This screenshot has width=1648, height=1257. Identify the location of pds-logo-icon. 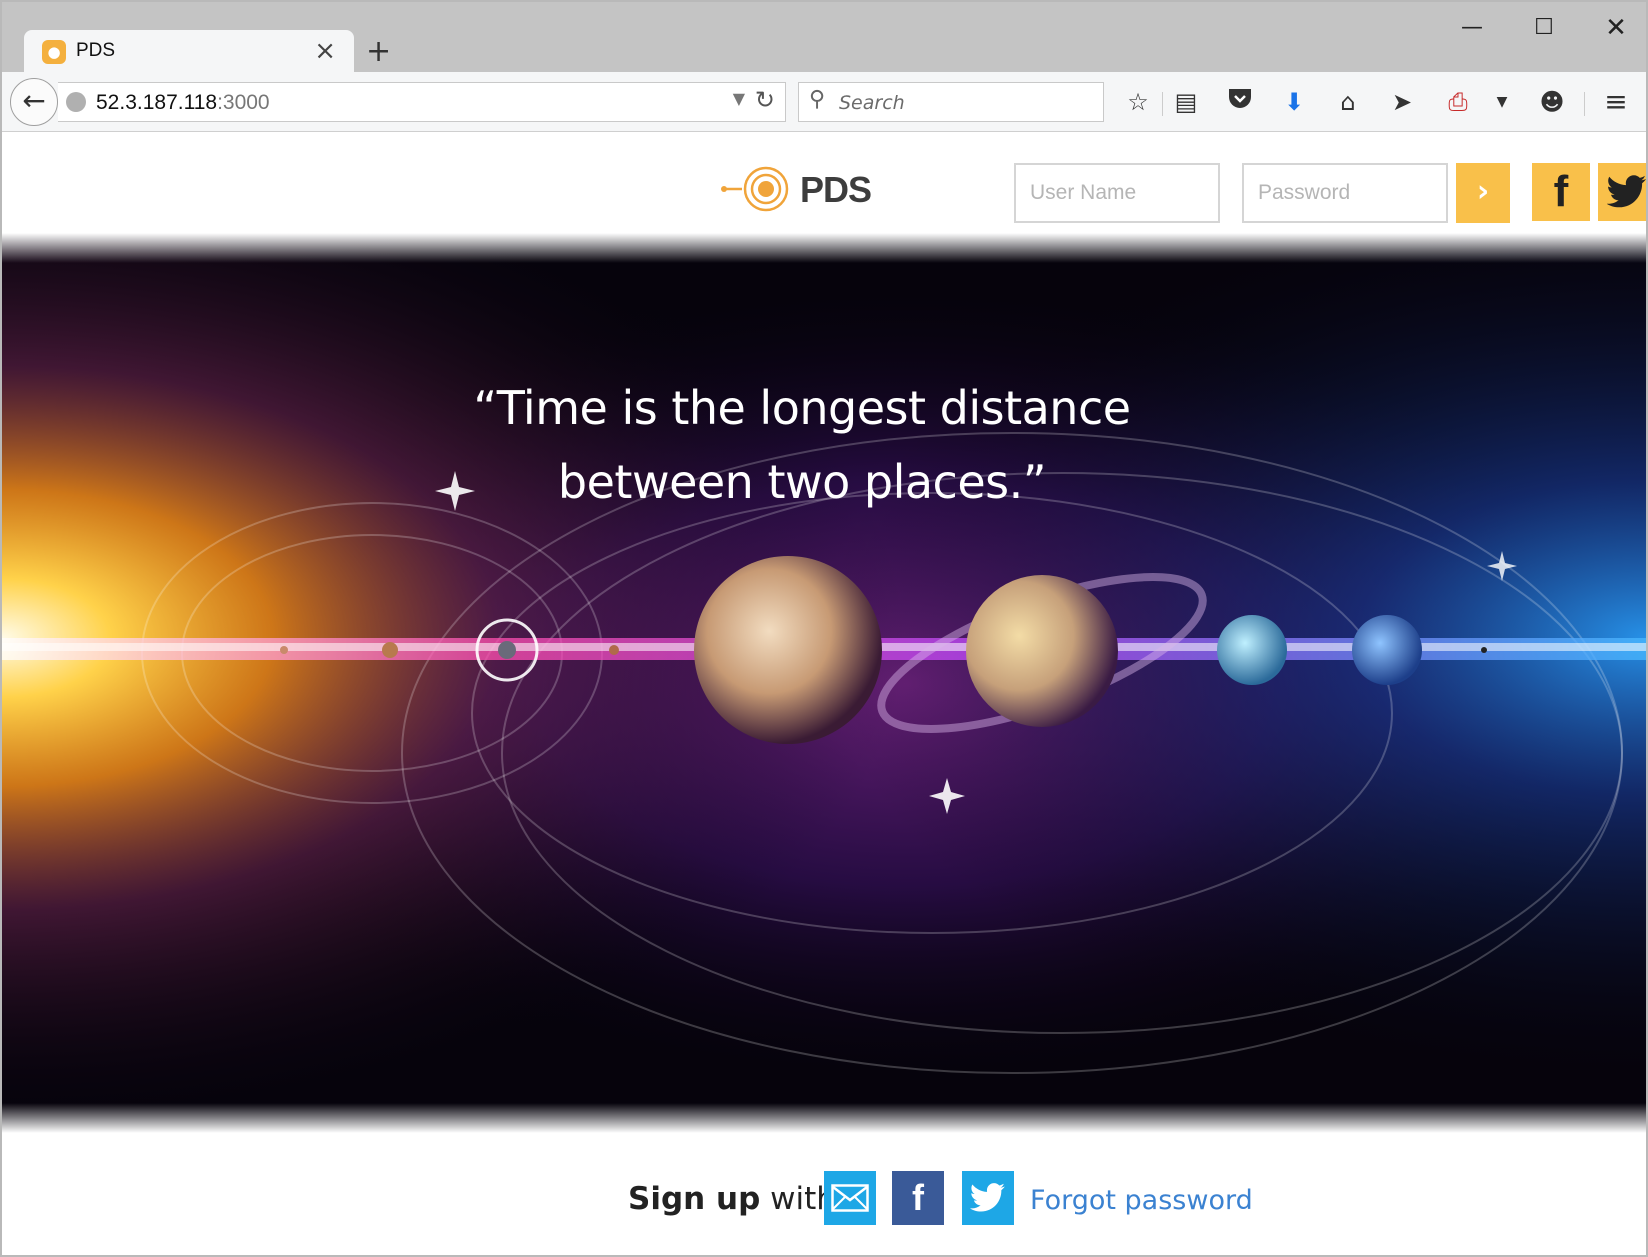
(755, 189).